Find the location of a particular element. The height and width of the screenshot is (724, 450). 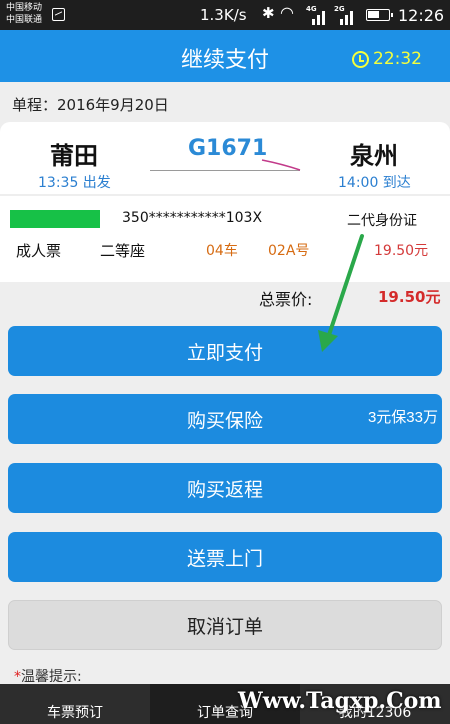

ticket-delivery-label: 送票上门 is located at coordinates (224, 559).